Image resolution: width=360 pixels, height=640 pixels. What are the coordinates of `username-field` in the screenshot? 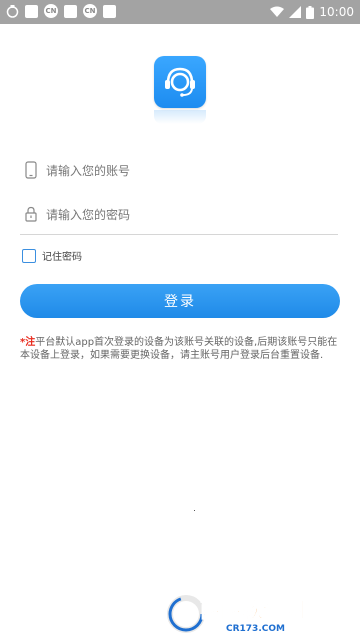 It's located at (179, 170).